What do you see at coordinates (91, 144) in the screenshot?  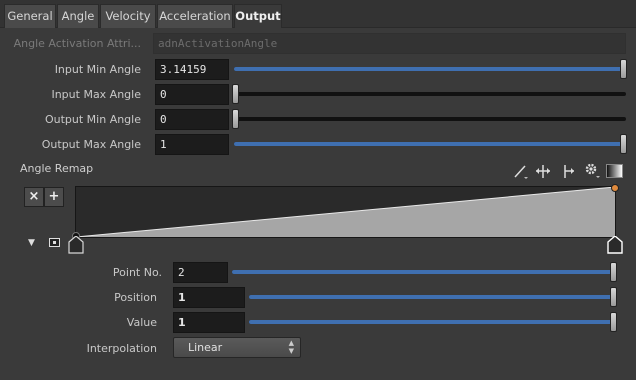 I see `output-max-angle-label: Output Max Angle` at bounding box center [91, 144].